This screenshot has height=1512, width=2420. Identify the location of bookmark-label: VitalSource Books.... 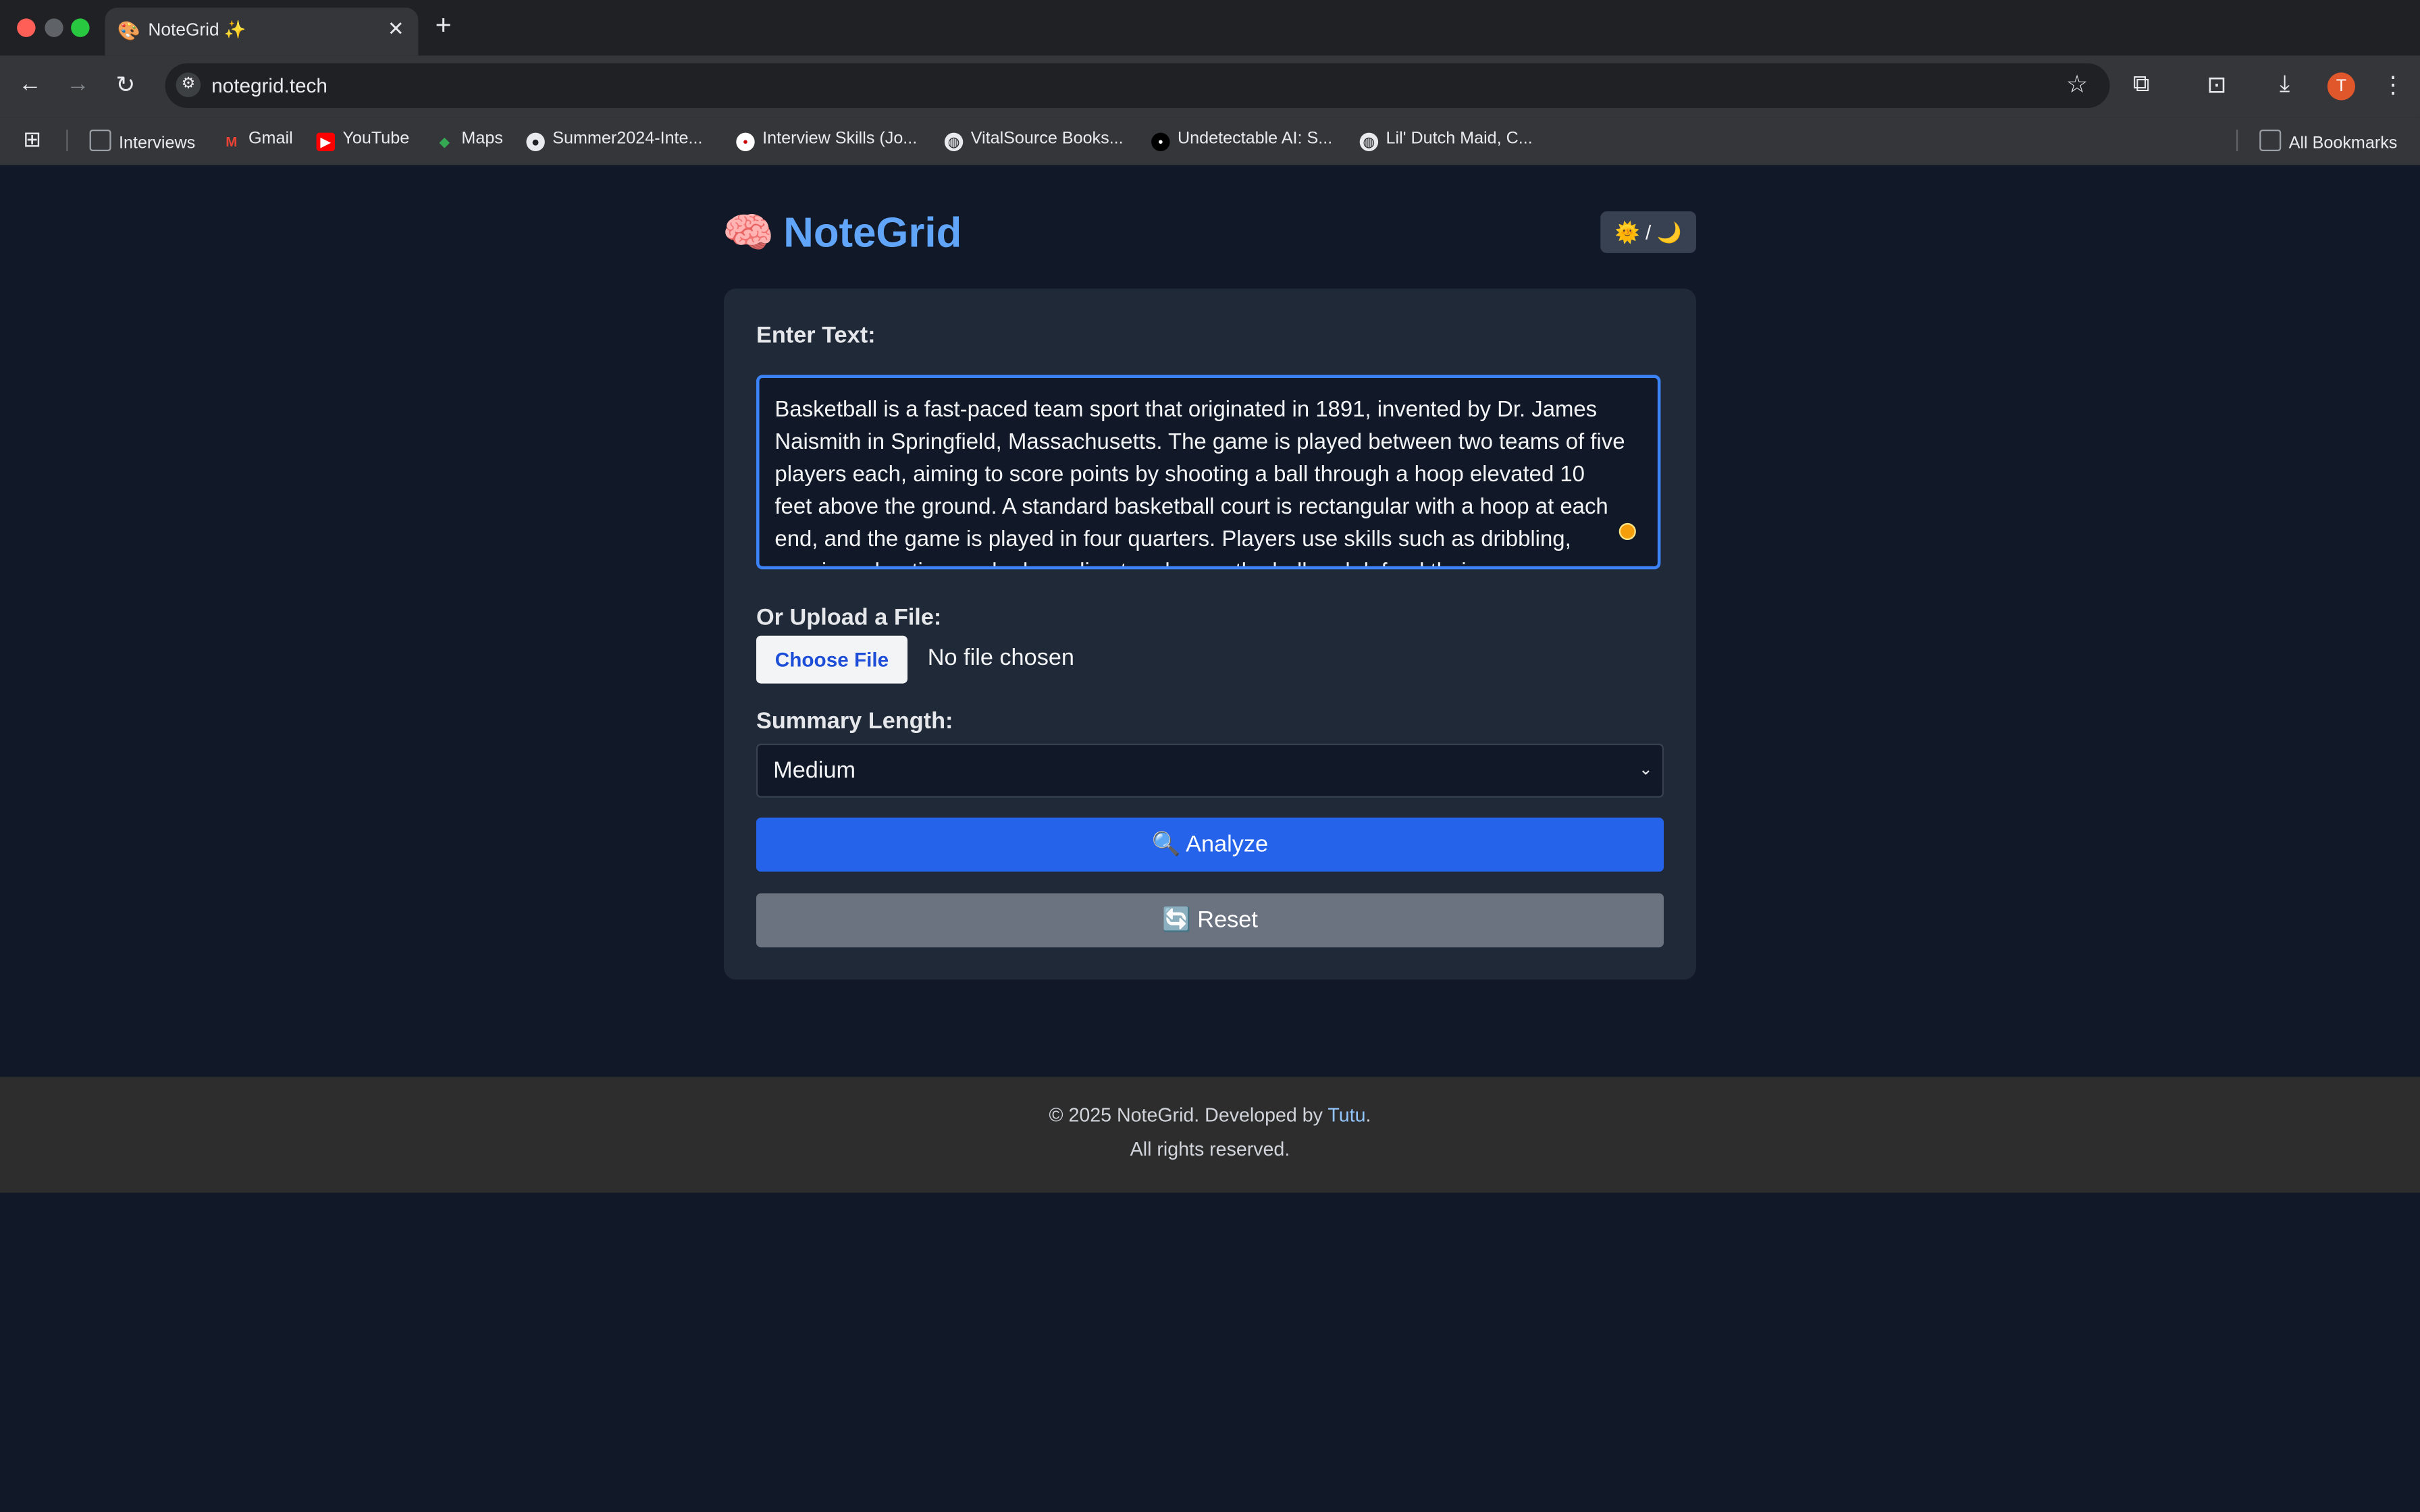
(1047, 138).